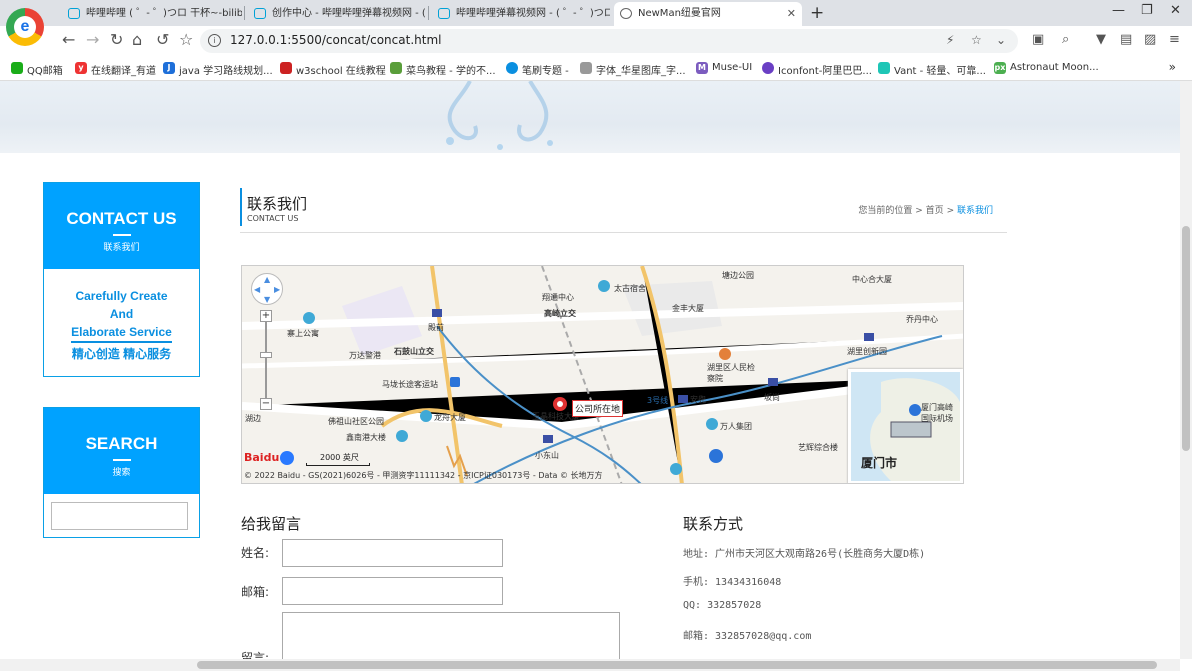  What do you see at coordinates (736, 426) in the screenshot?
I see `map-label: 万人集团` at bounding box center [736, 426].